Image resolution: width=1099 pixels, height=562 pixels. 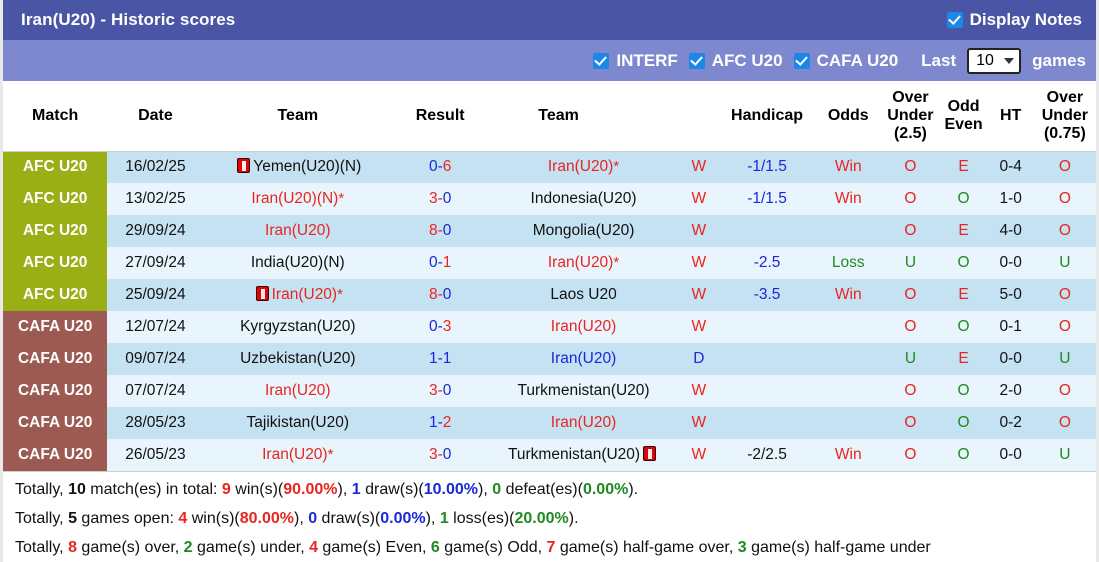 I want to click on score-home: 3, so click(x=433, y=198).